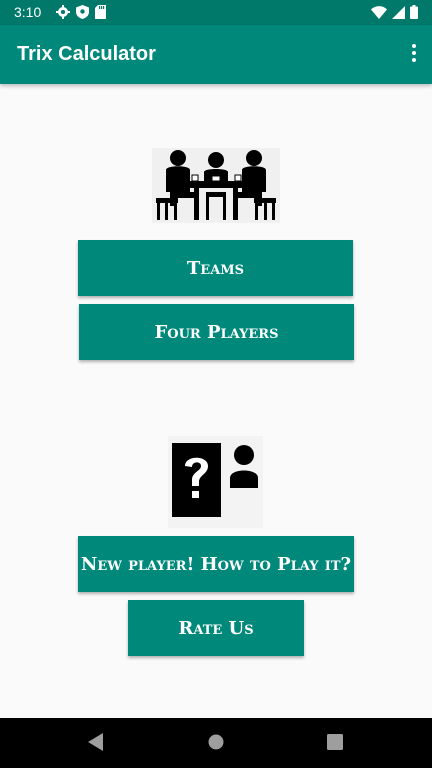 Image resolution: width=432 pixels, height=768 pixels. I want to click on question-card-person-icon, so click(215, 482).